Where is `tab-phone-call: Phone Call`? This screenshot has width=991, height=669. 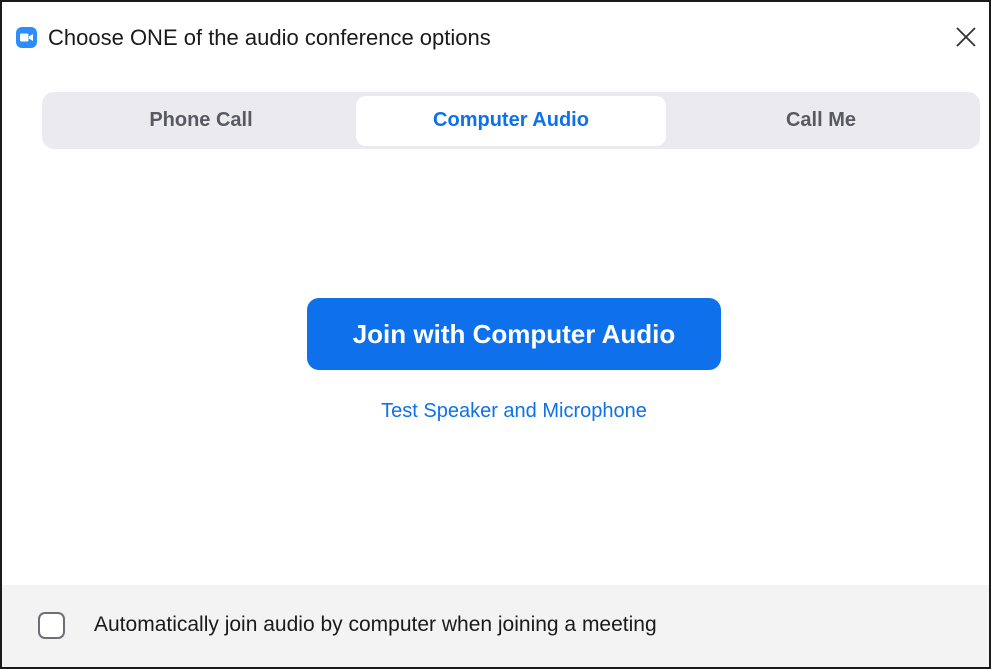 tab-phone-call: Phone Call is located at coordinates (201, 121).